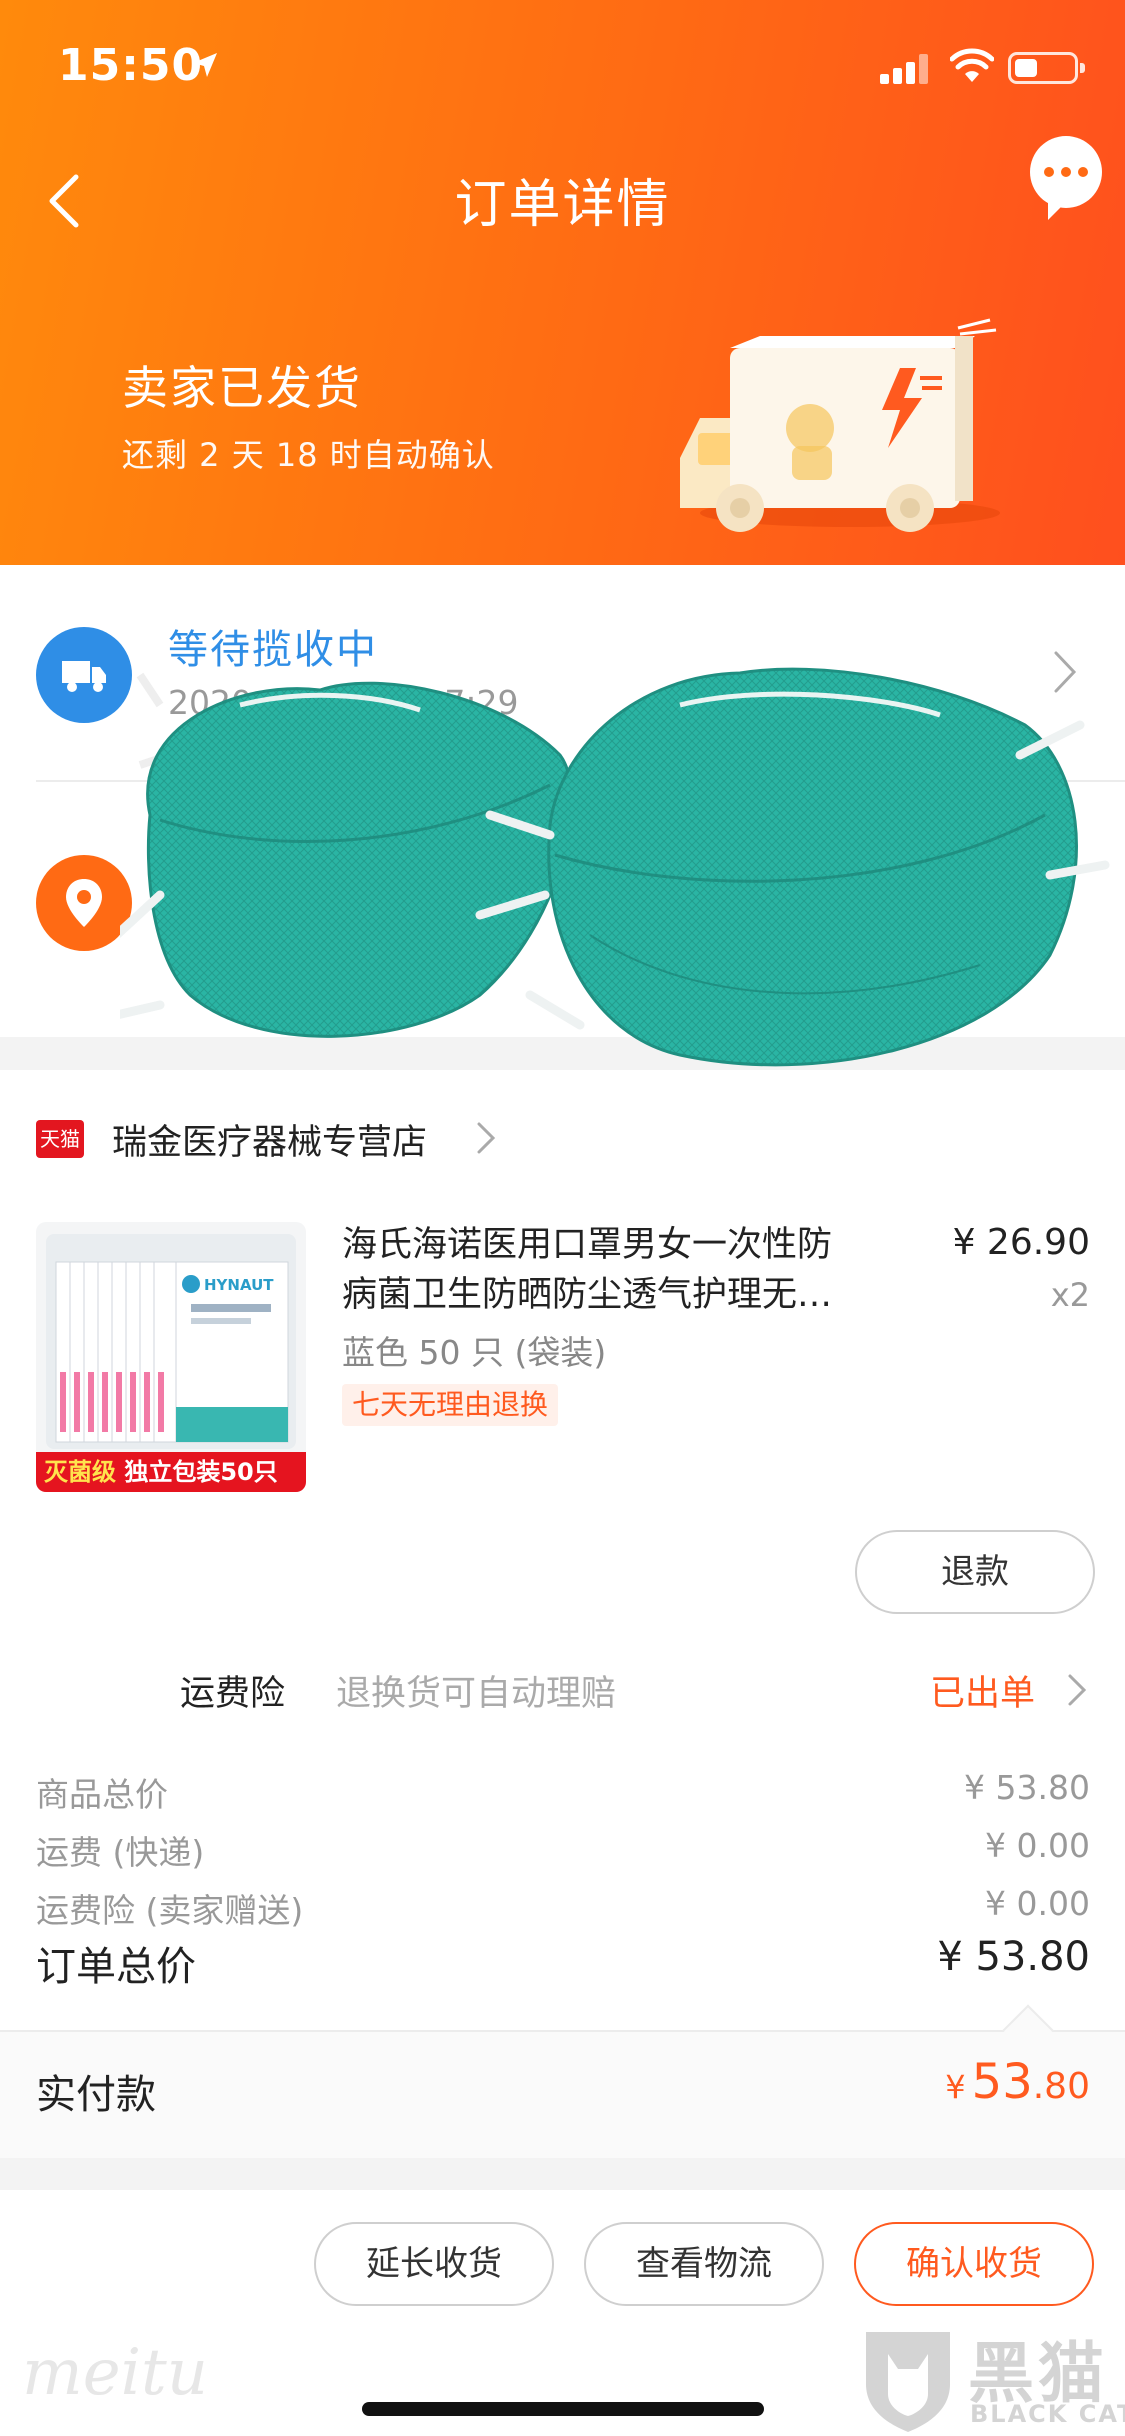 This screenshot has width=1125, height=2436. Describe the element at coordinates (615, 867) in the screenshot. I see `mask-photo-overlay` at that location.